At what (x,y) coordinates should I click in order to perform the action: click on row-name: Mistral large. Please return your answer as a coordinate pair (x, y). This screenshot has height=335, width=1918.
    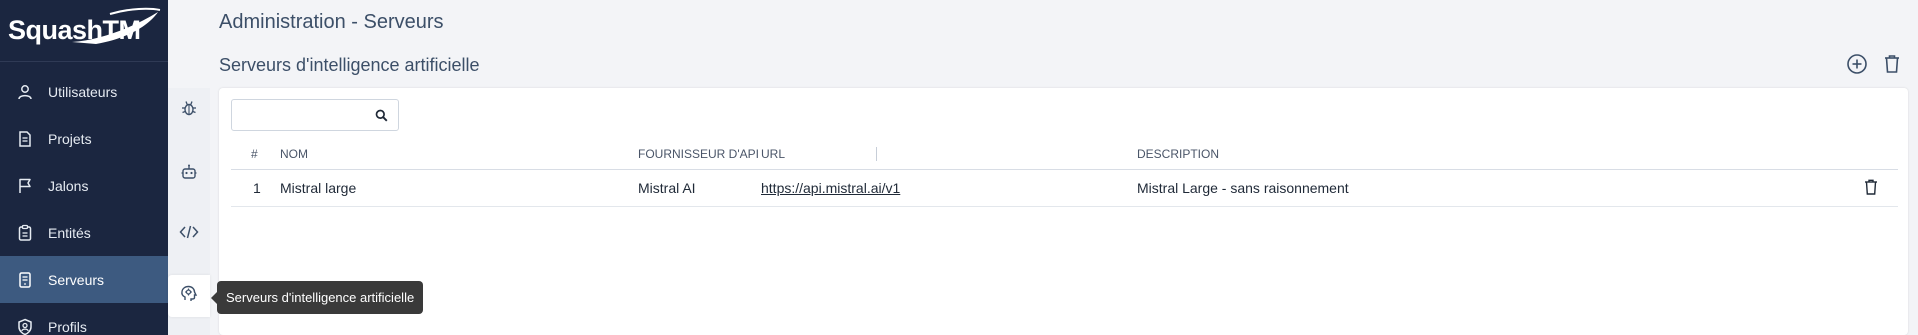
    Looking at the image, I should click on (318, 188).